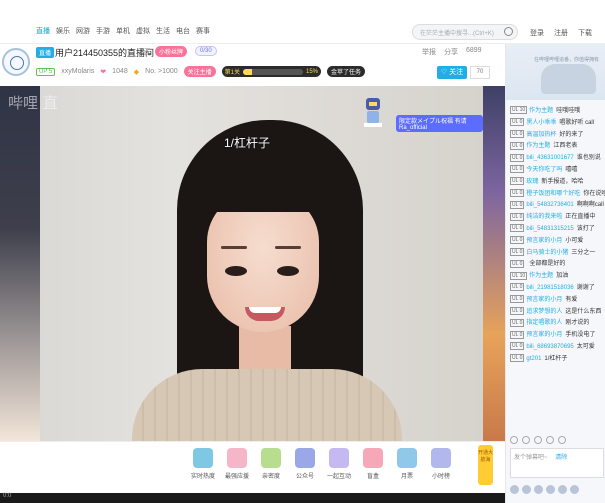  What do you see at coordinates (557, 112) in the screenshot?
I see `chat-message: UL 10 作为主题 哇哦哇哦` at bounding box center [557, 112].